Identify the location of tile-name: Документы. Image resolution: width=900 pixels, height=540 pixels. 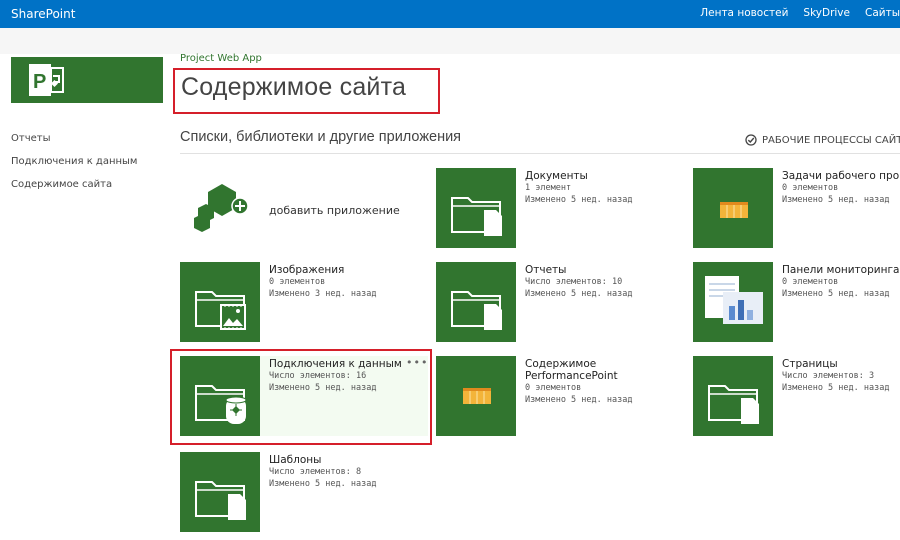
(556, 176).